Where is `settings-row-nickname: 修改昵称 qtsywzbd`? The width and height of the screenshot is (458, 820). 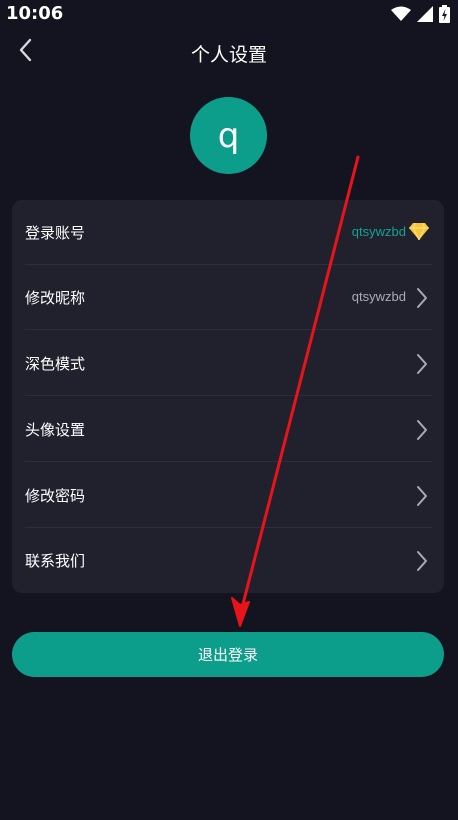 settings-row-nickname: 修改昵称 qtsywzbd is located at coordinates (228, 297).